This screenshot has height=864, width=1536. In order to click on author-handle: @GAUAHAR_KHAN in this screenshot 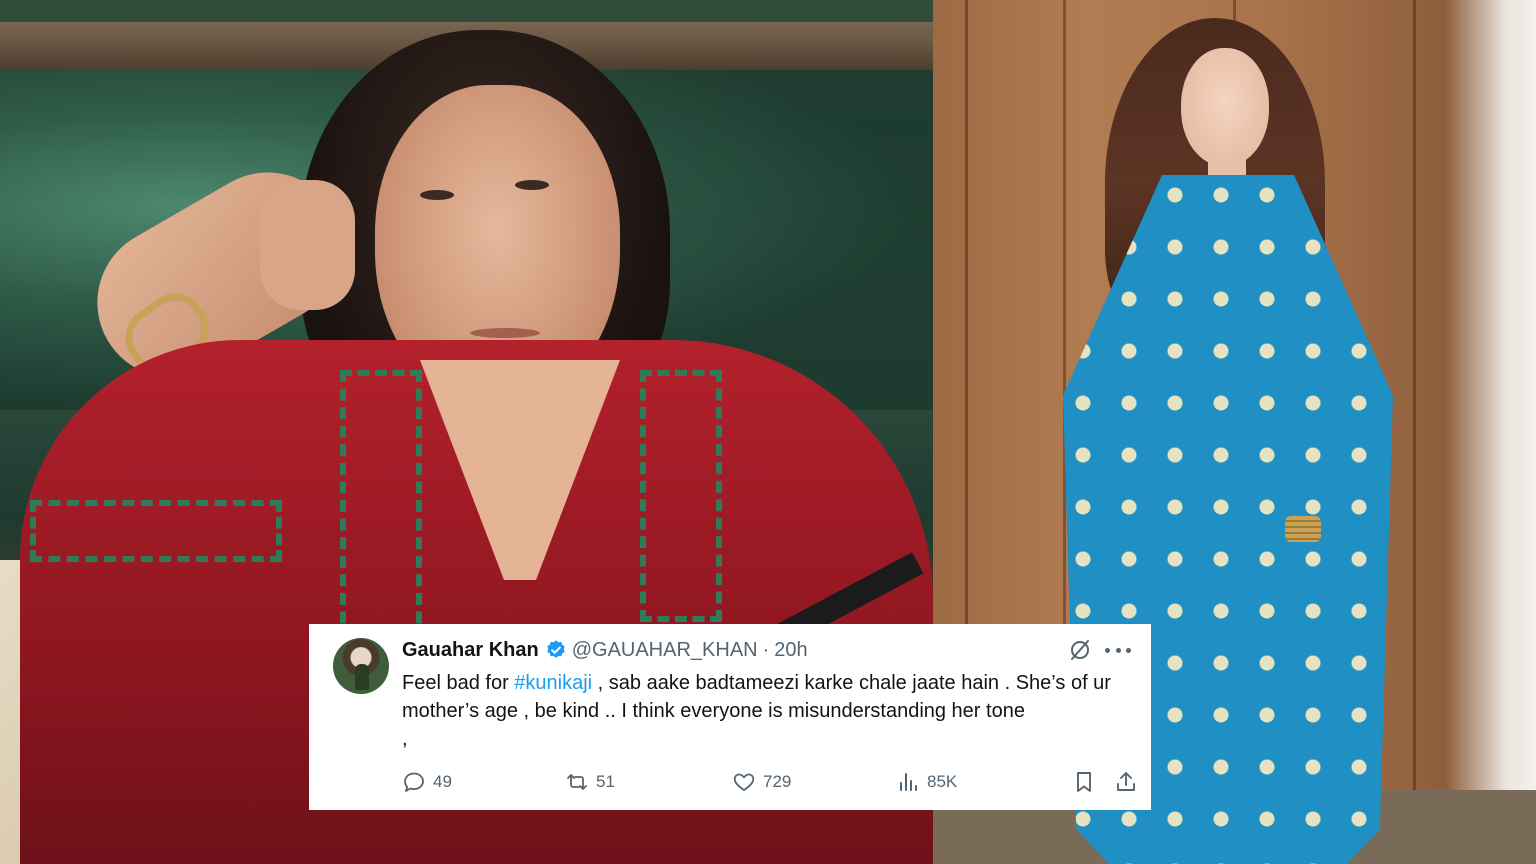, I will do `click(665, 650)`.